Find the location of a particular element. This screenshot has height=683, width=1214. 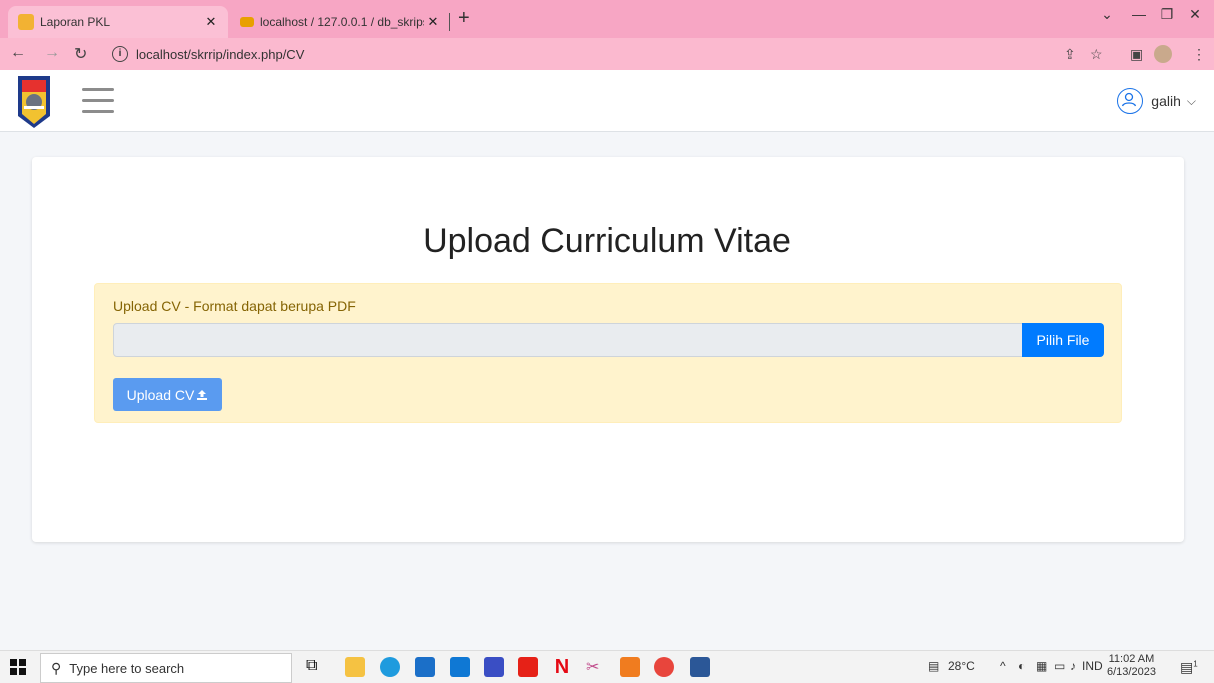

volume-icon: ♪ is located at coordinates (1073, 666).